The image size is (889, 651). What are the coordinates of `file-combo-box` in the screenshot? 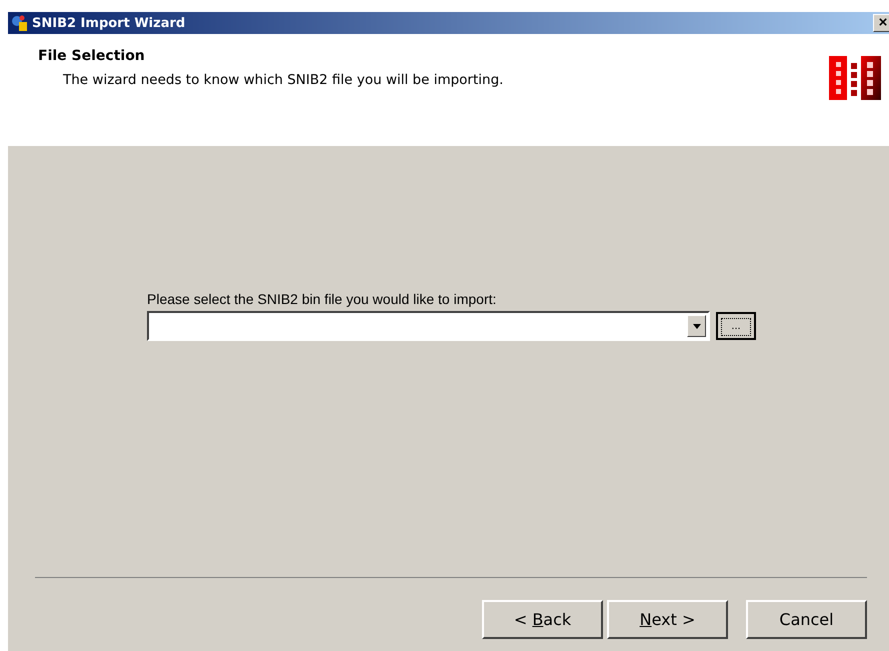 It's located at (428, 326).